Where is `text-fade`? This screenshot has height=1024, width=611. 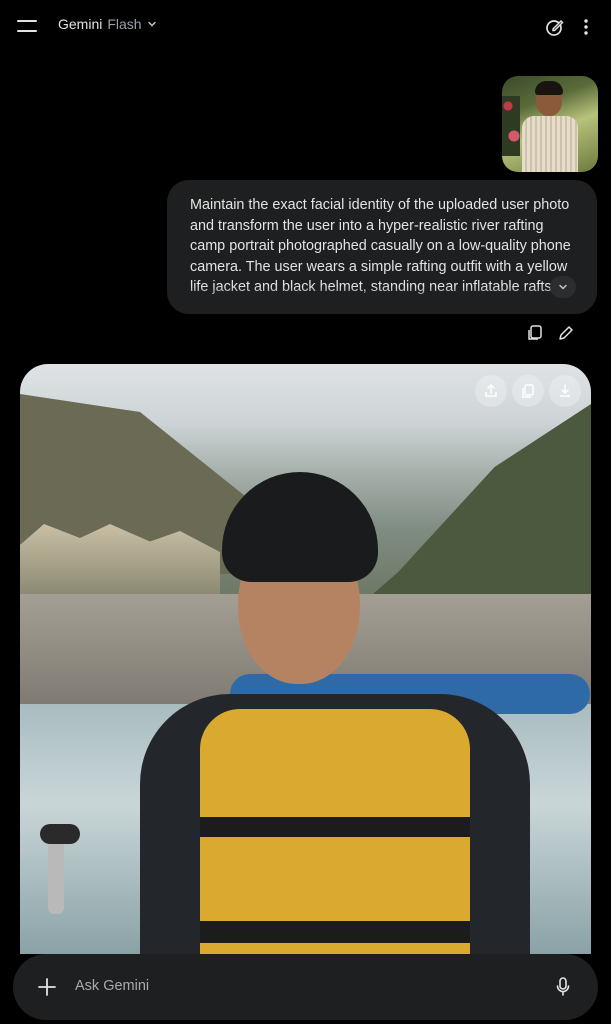
text-fade is located at coordinates (382, 300).